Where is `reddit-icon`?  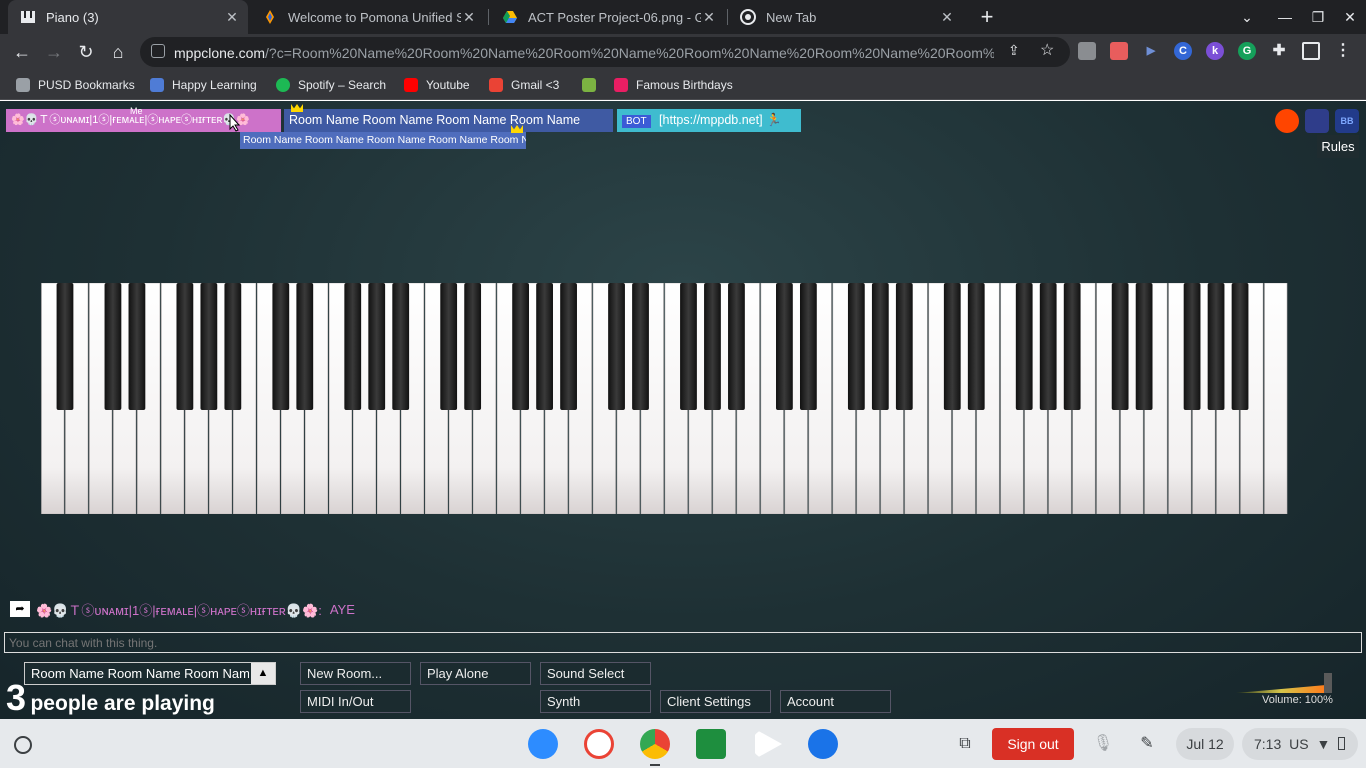 reddit-icon is located at coordinates (1287, 121).